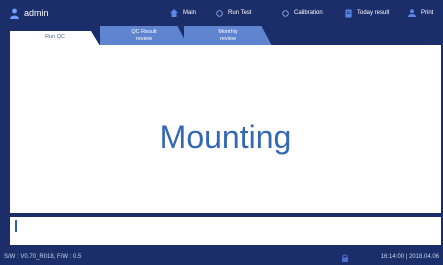  What do you see at coordinates (43, 257) in the screenshot?
I see `version-info: S/W : V0.70_R018, F/W : 0.5` at bounding box center [43, 257].